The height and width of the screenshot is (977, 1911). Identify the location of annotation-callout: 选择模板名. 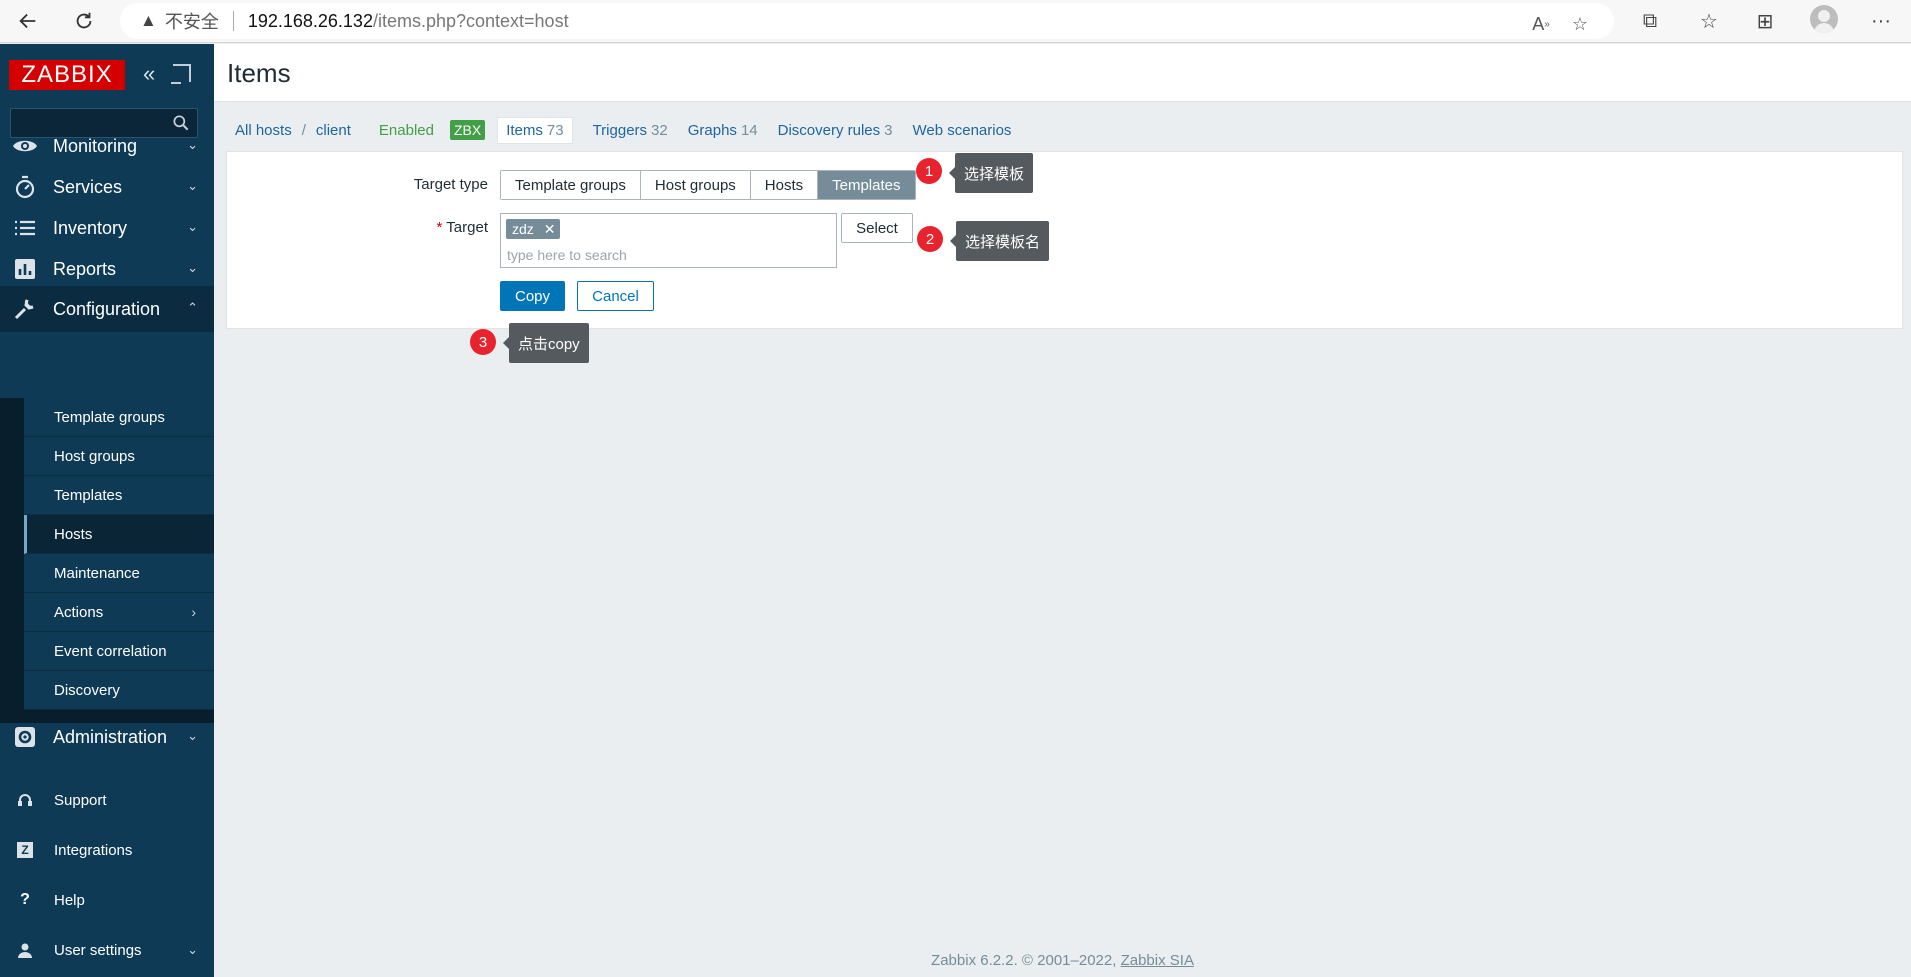
(999, 241).